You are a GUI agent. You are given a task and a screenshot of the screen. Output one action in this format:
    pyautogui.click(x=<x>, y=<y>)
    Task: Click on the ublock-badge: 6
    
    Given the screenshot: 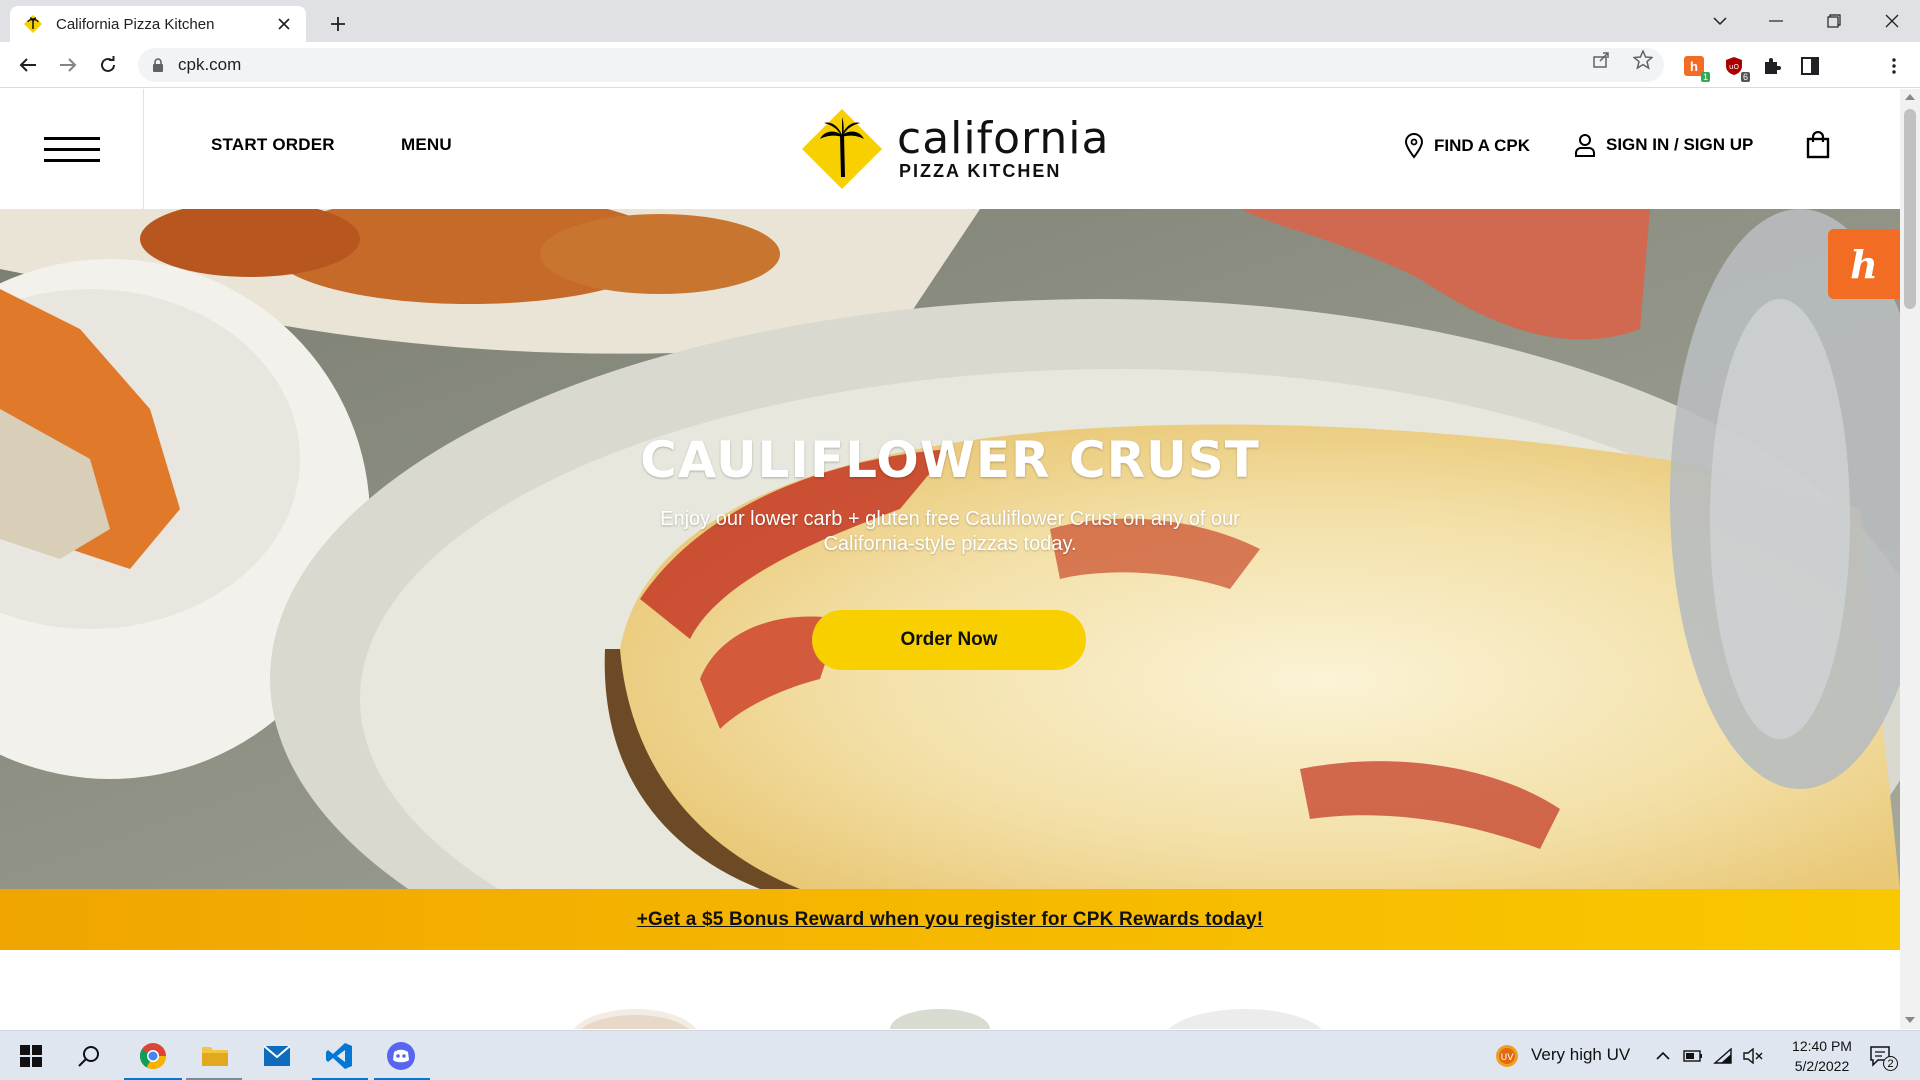 What is the action you would take?
    pyautogui.click(x=1745, y=77)
    